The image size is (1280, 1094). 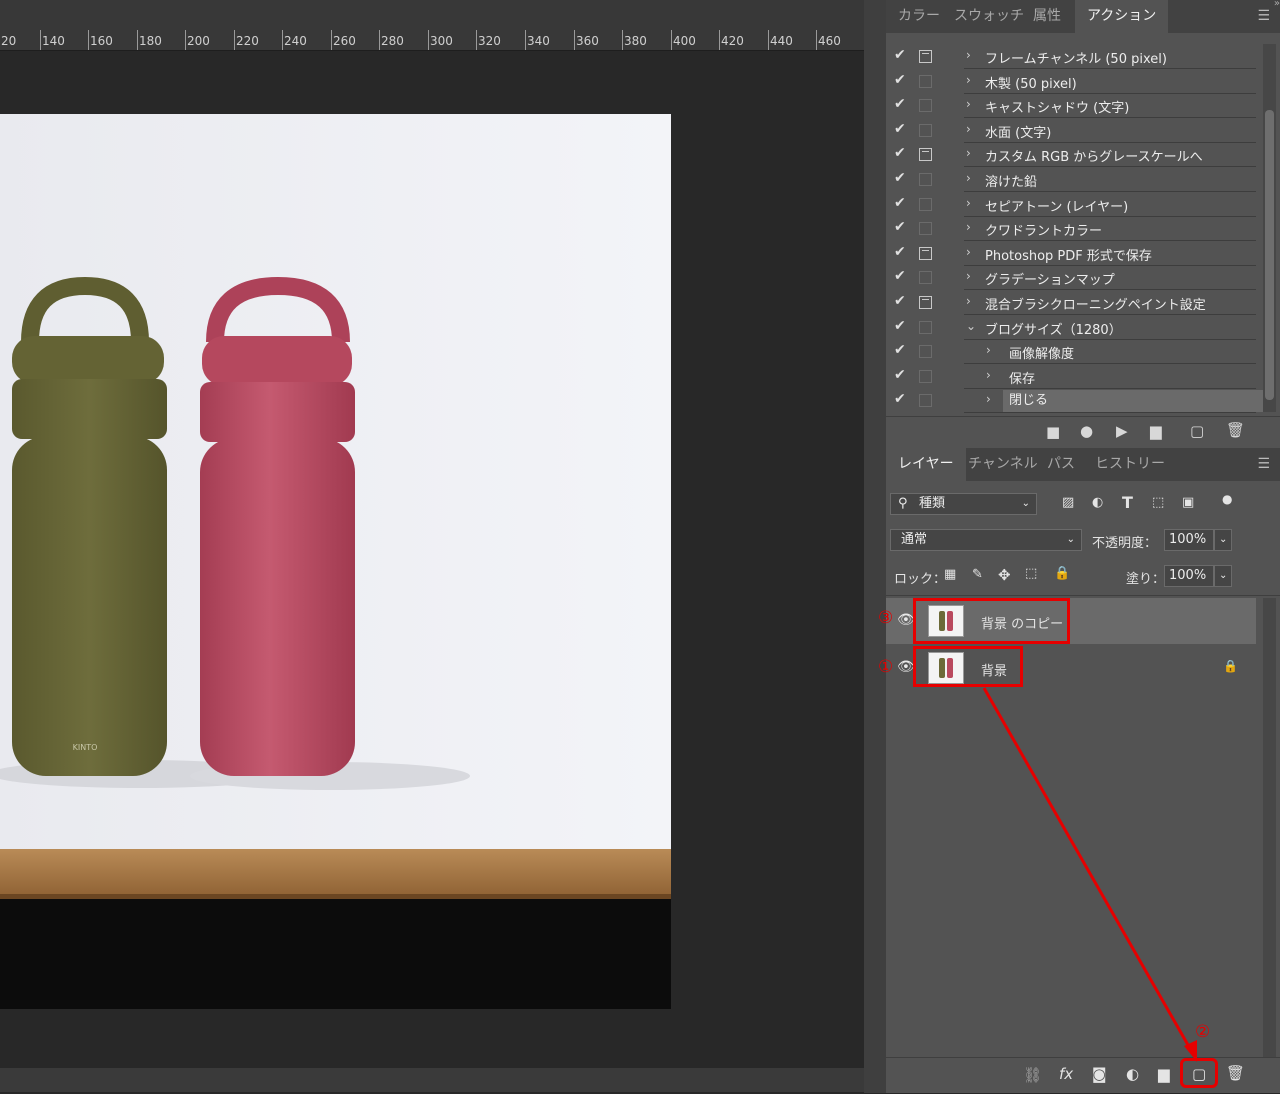 What do you see at coordinates (1089, 874) in the screenshot?
I see `annotation-arrow` at bounding box center [1089, 874].